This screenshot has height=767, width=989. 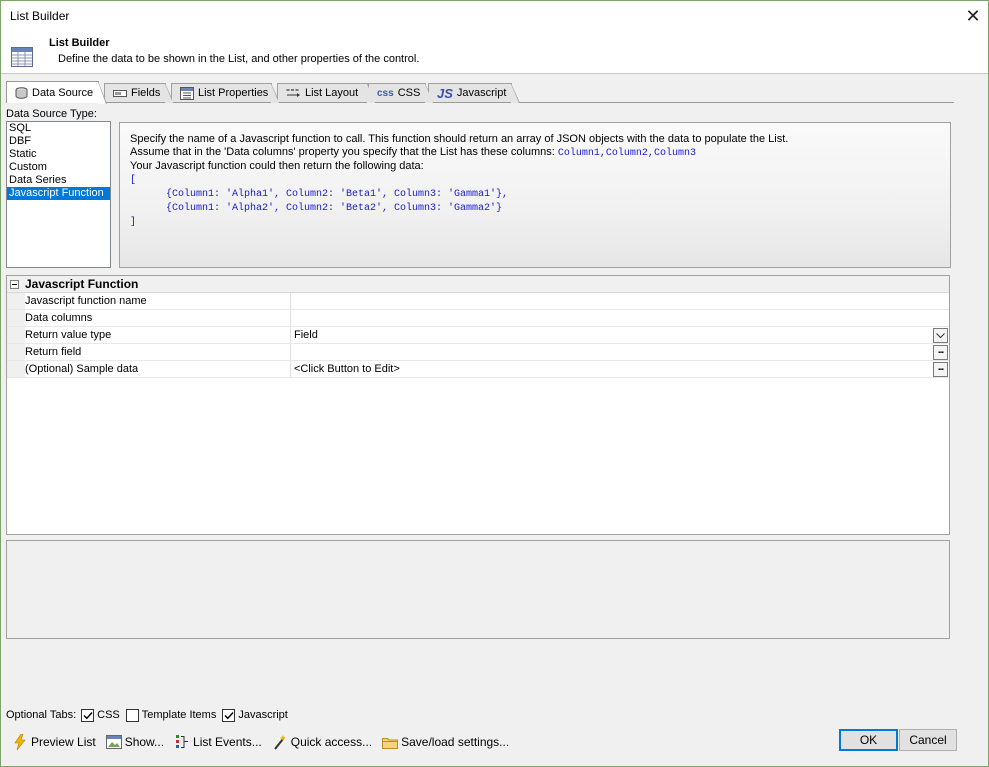 I want to click on wand-icon, so click(x=280, y=742).